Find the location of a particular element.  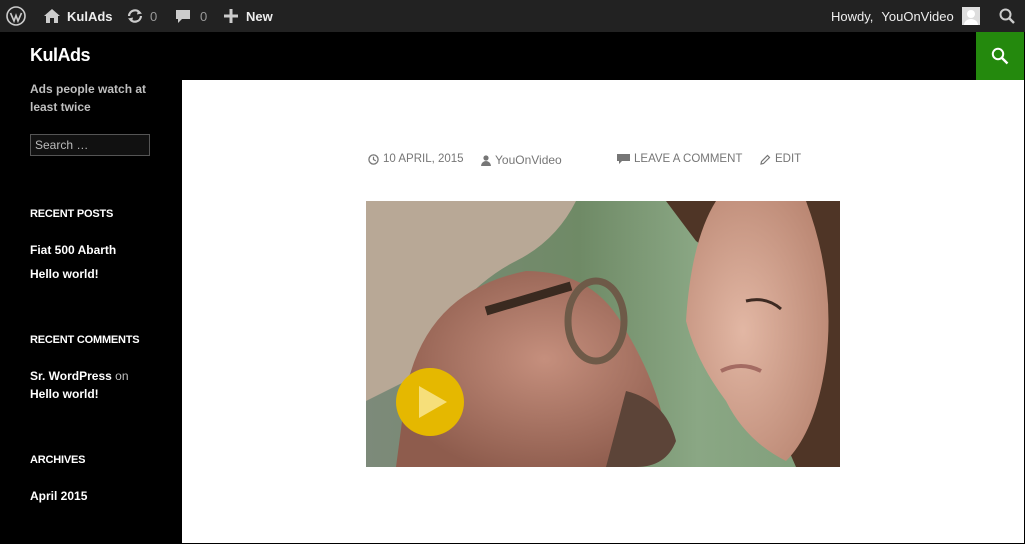

post-author: YouOnVideo is located at coordinates (521, 160).